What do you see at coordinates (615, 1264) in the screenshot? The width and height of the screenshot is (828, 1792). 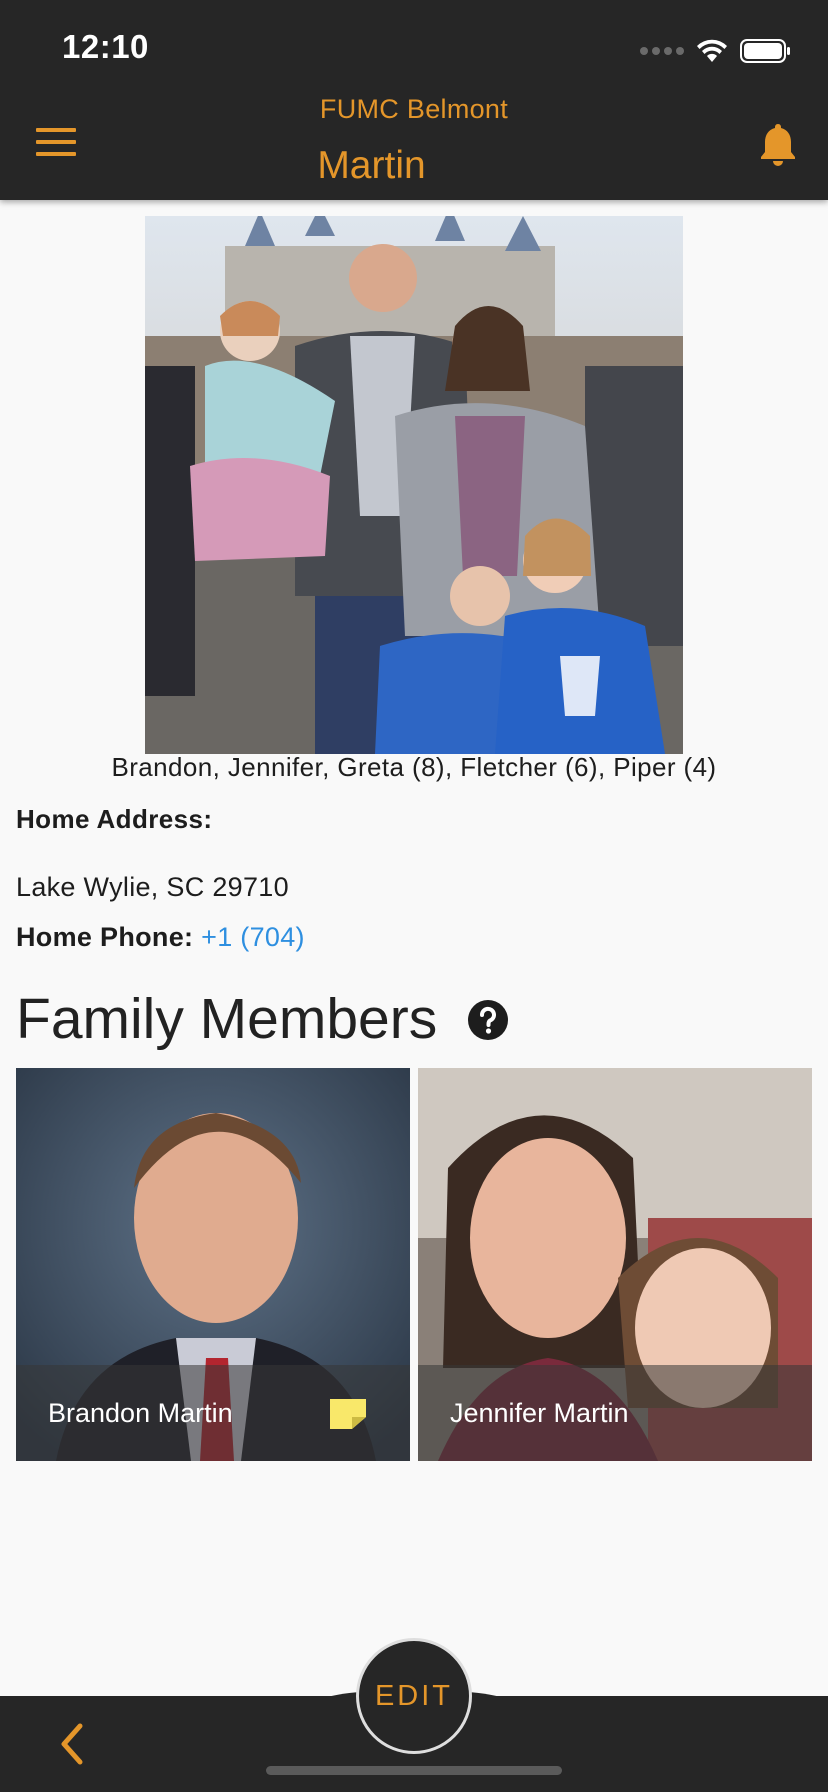 I see `member-card-jennifer: Jennifer Martin` at bounding box center [615, 1264].